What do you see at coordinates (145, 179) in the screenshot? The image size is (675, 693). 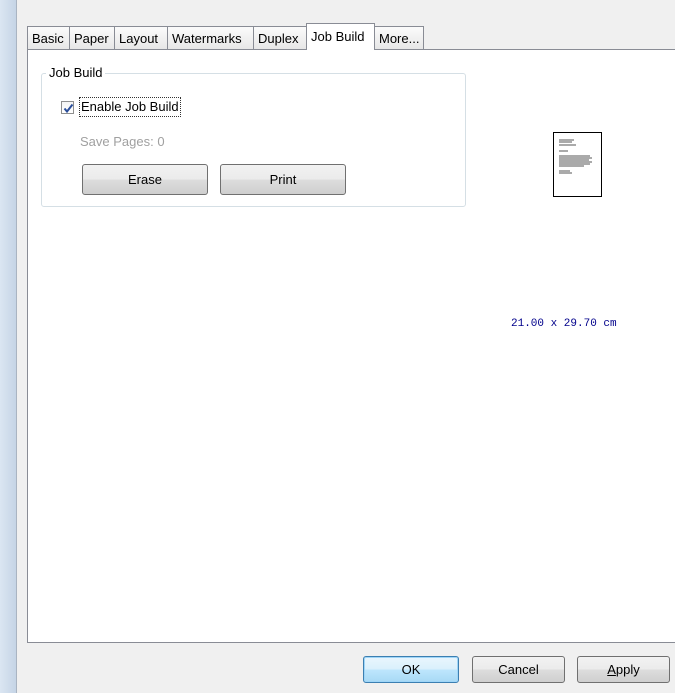 I see `erase-button: Erase` at bounding box center [145, 179].